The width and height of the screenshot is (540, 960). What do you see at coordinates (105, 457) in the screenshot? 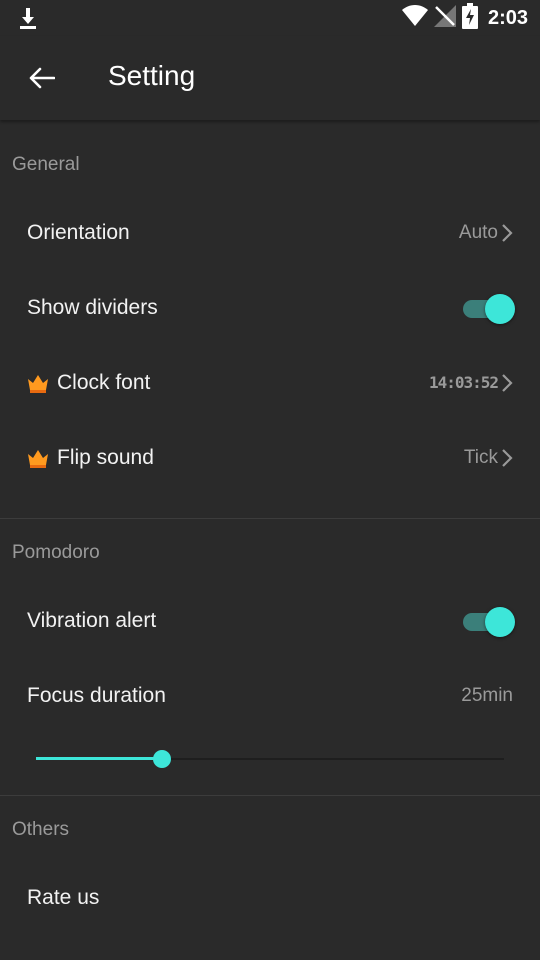
I see `flip-sound-label: Flip sound` at bounding box center [105, 457].